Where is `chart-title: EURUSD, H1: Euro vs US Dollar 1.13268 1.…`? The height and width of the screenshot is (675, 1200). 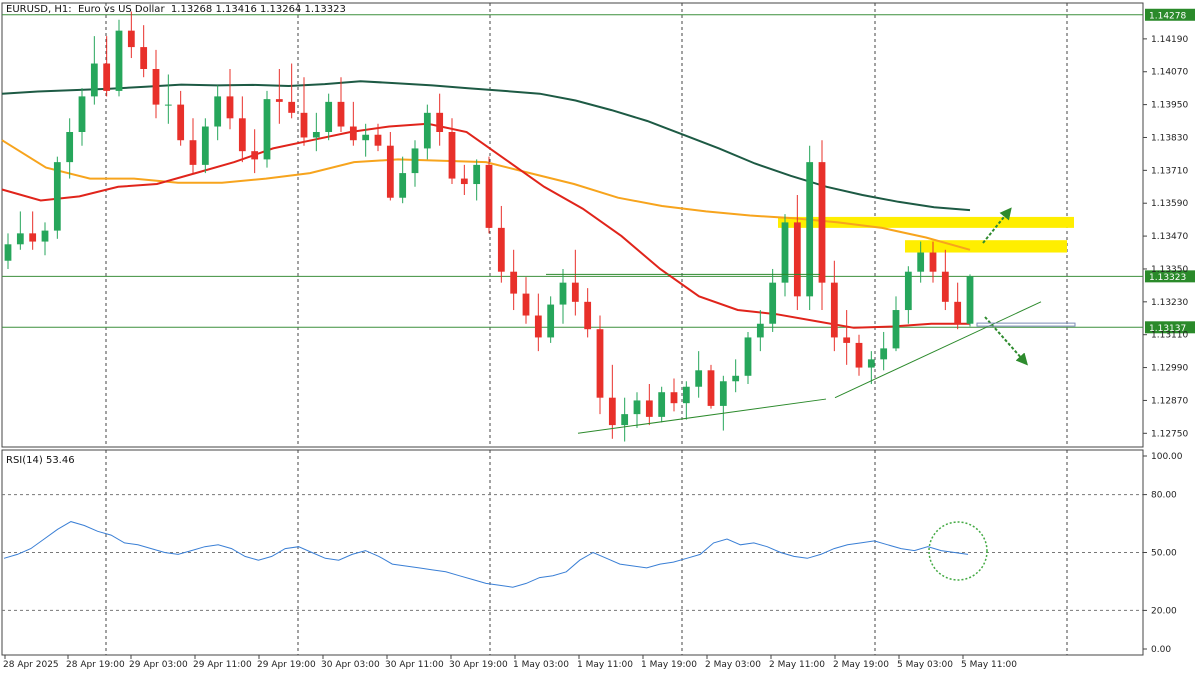 chart-title: EURUSD, H1: Euro vs US Dollar 1.13268 1.… is located at coordinates (176, 9).